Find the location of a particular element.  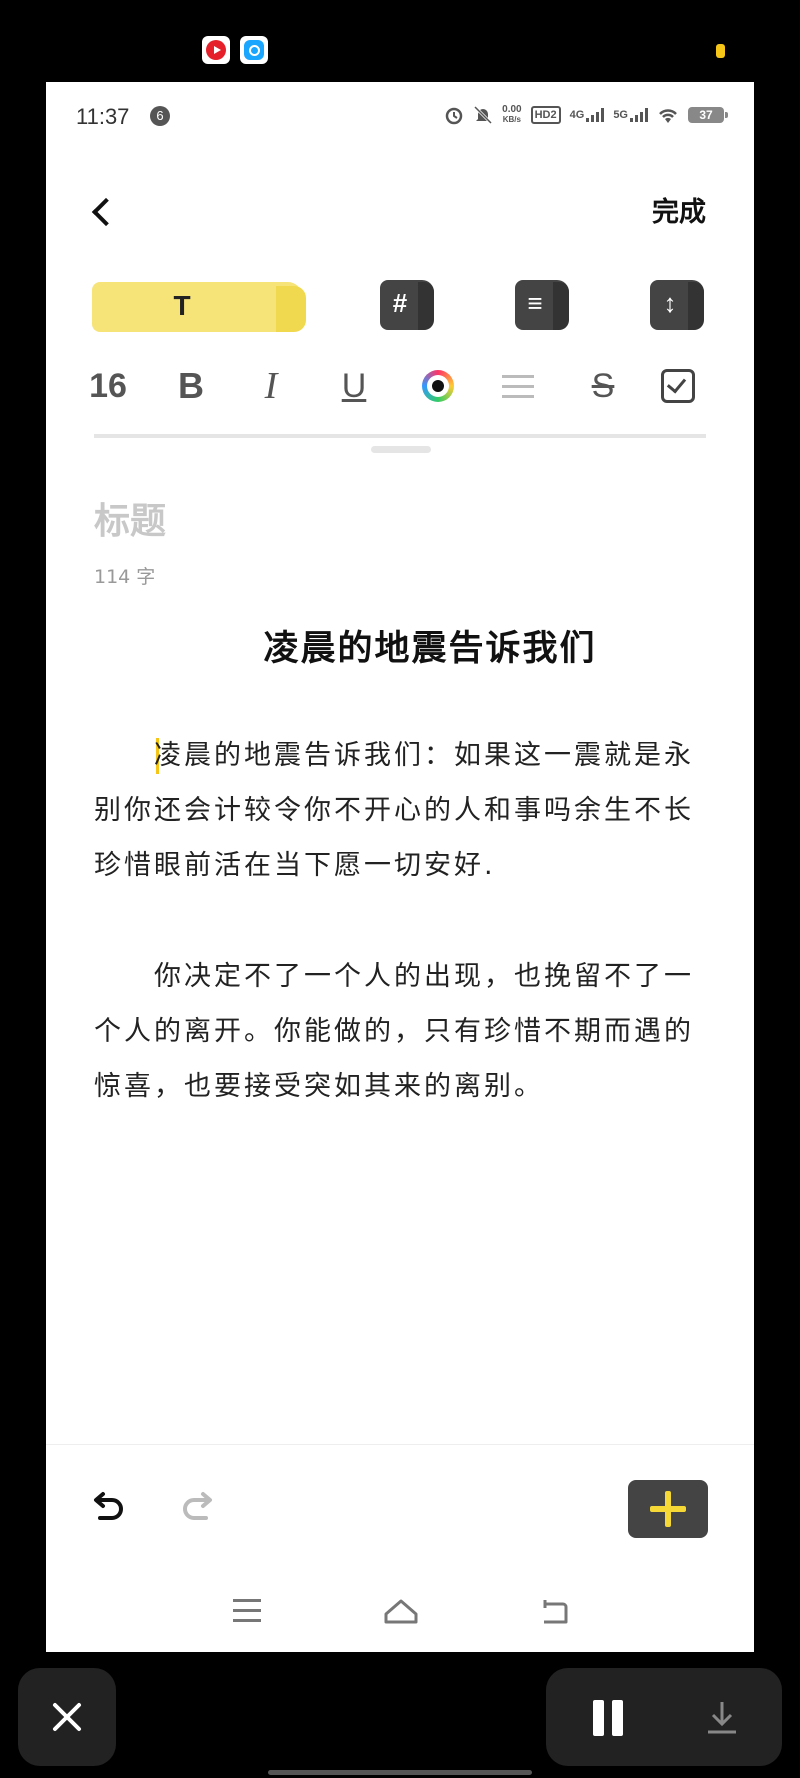

screen-recorder-app-icon is located at coordinates (216, 50).